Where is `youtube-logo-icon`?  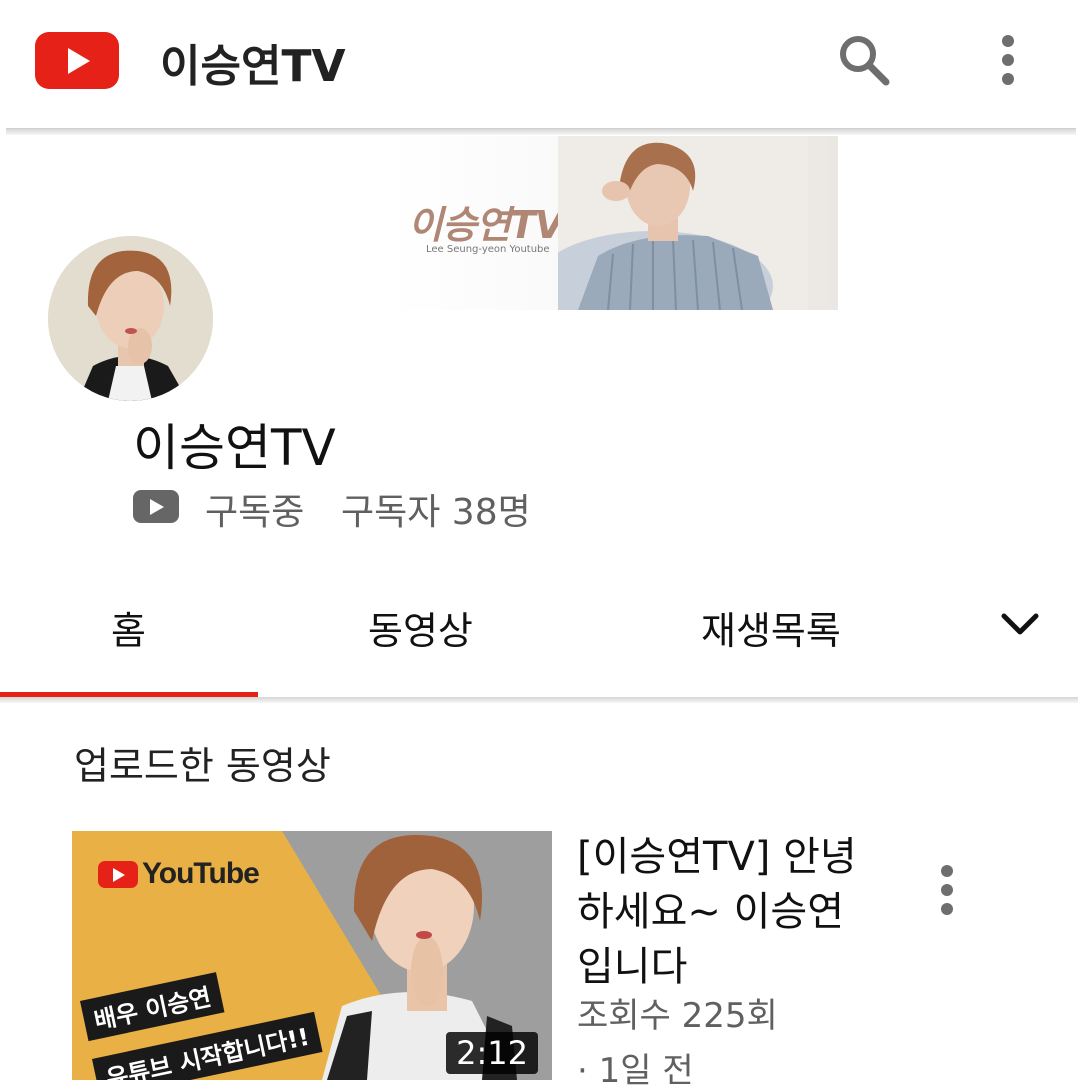 youtube-logo-icon is located at coordinates (77, 60).